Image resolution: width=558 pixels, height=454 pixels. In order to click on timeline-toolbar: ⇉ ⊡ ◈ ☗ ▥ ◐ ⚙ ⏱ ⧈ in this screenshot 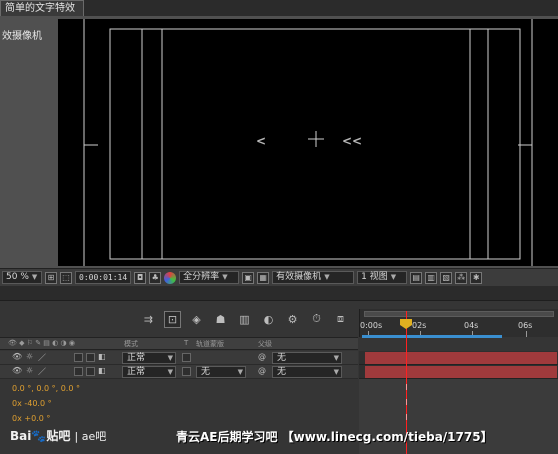, I will do `click(179, 319)`.